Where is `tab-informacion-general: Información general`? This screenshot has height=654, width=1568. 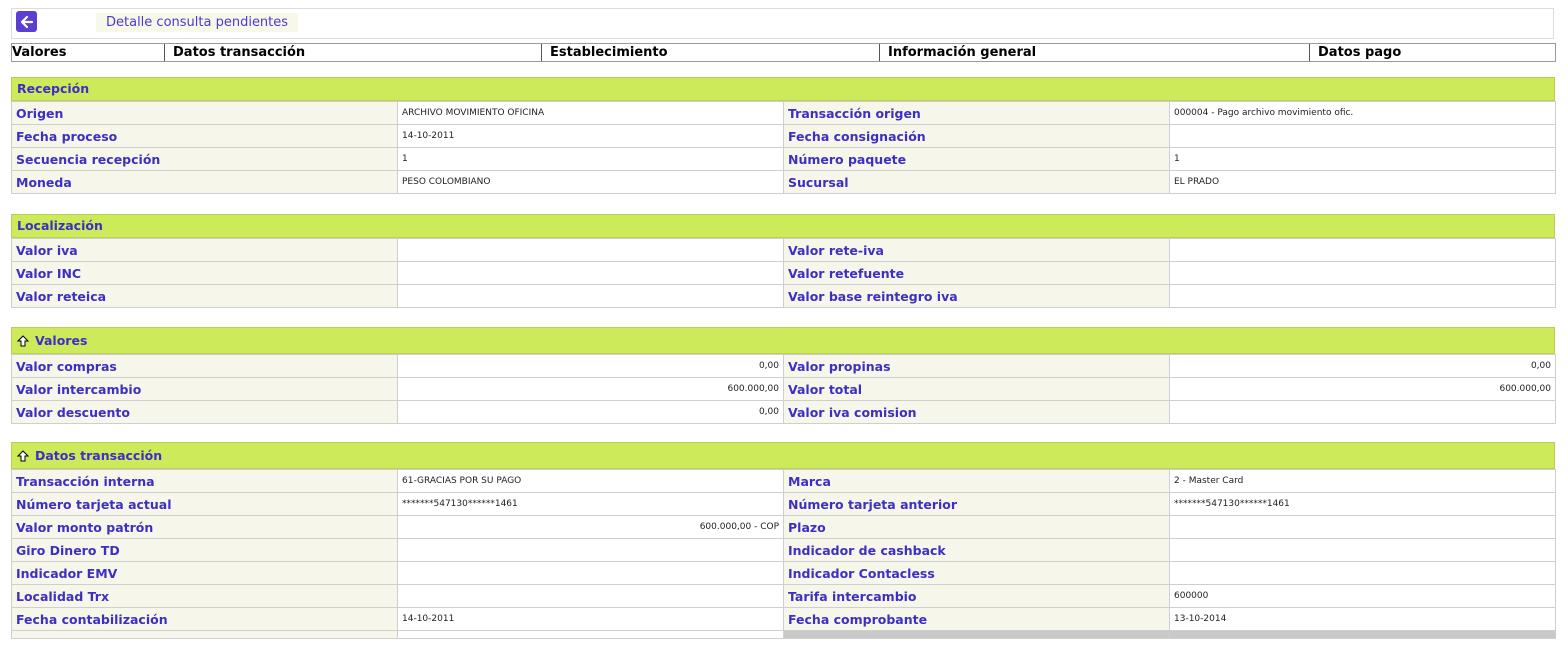
tab-informacion-general: Información general is located at coordinates (1094, 52).